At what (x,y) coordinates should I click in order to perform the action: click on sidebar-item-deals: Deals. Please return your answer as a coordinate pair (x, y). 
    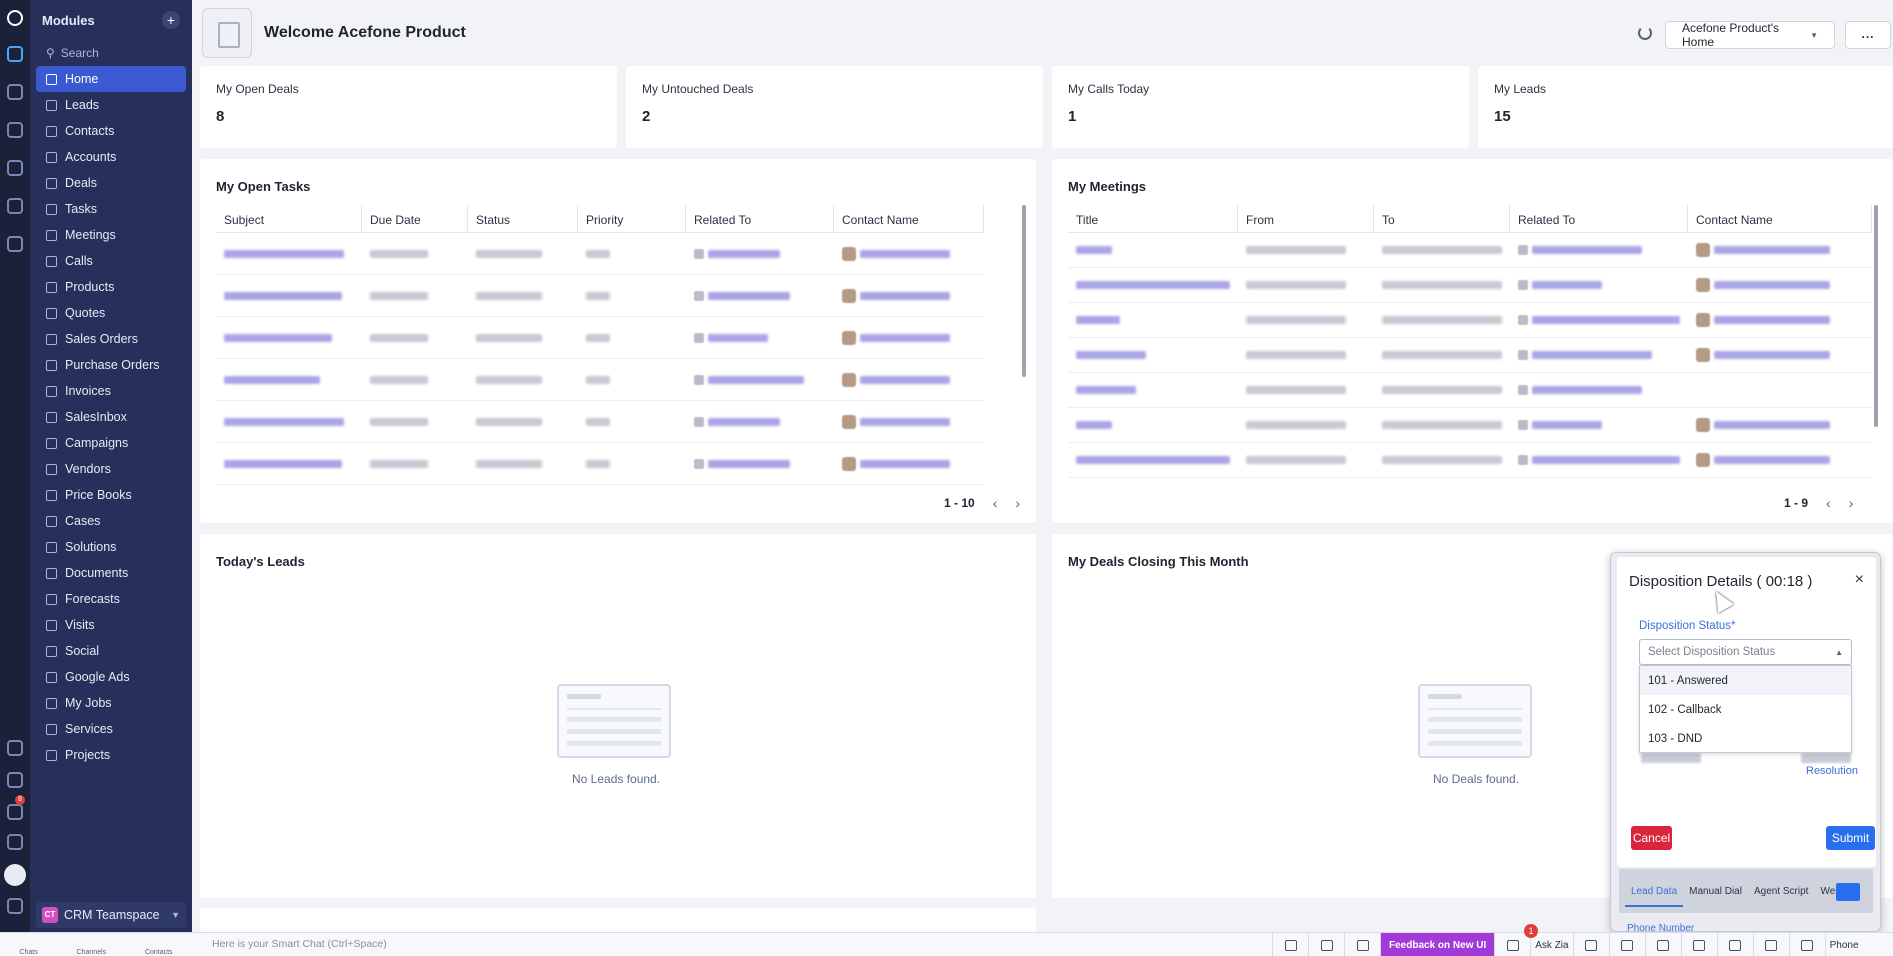
    Looking at the image, I should click on (111, 183).